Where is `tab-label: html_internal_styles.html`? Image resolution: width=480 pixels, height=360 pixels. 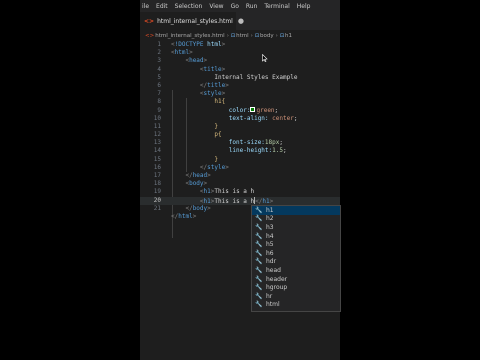
tab-label: html_internal_styles.html is located at coordinates (195, 21).